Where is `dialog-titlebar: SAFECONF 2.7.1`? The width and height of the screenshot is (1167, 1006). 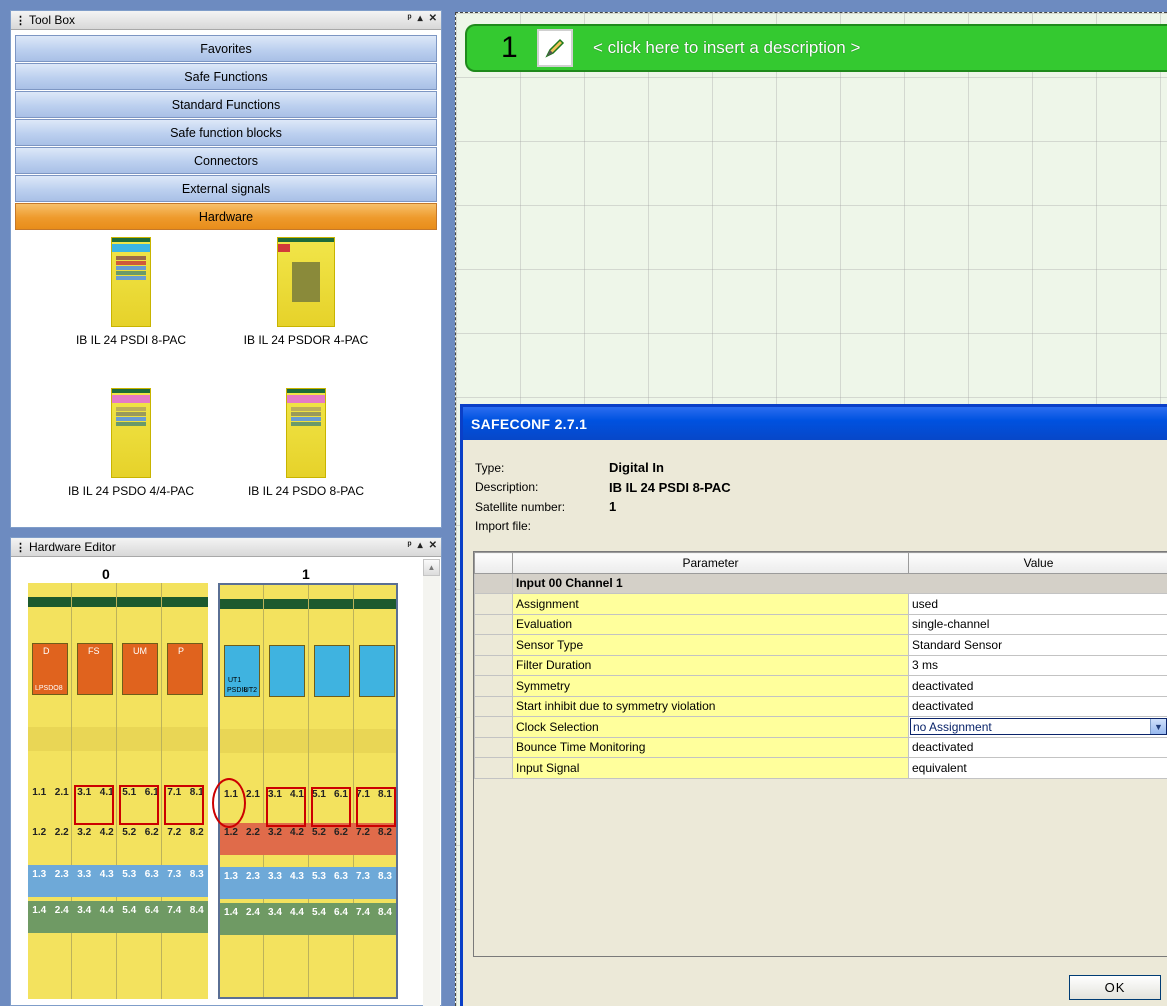
dialog-titlebar: SAFECONF 2.7.1 is located at coordinates (815, 423).